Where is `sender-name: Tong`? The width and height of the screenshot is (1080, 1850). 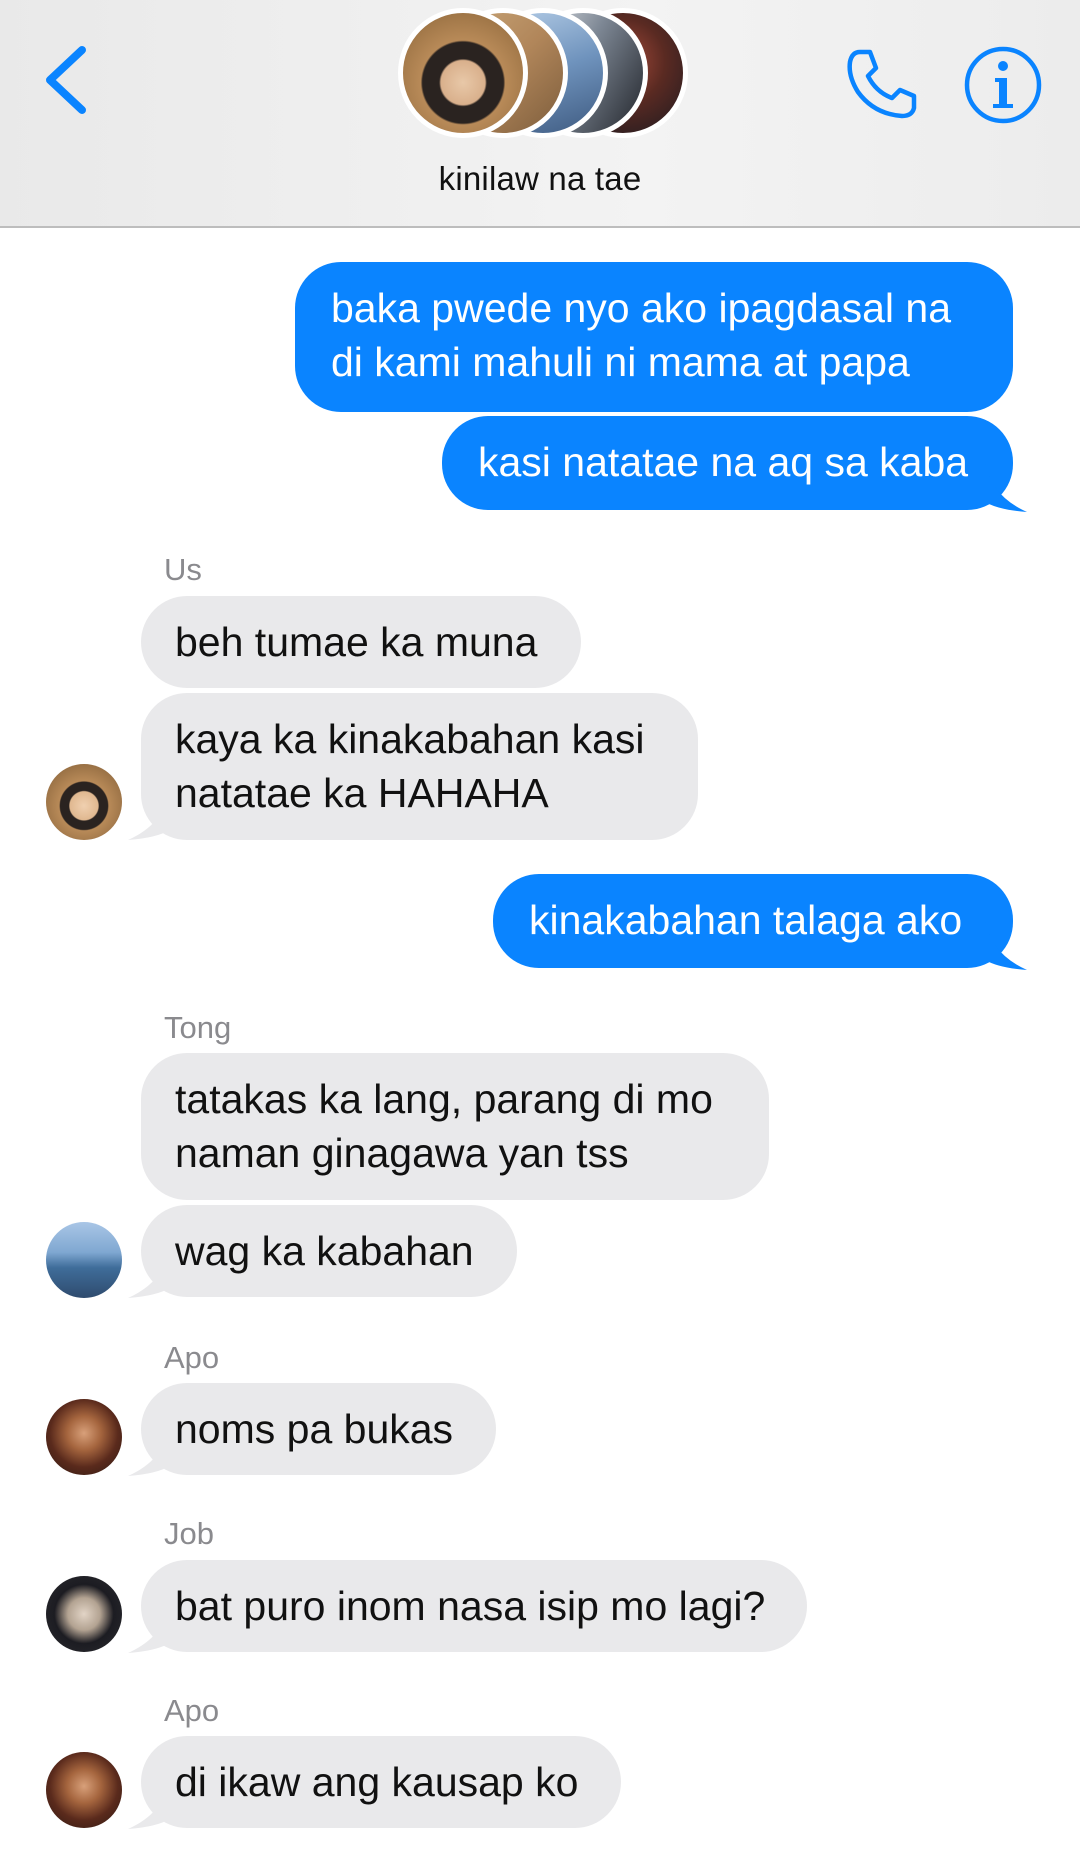 sender-name: Tong is located at coordinates (198, 1027).